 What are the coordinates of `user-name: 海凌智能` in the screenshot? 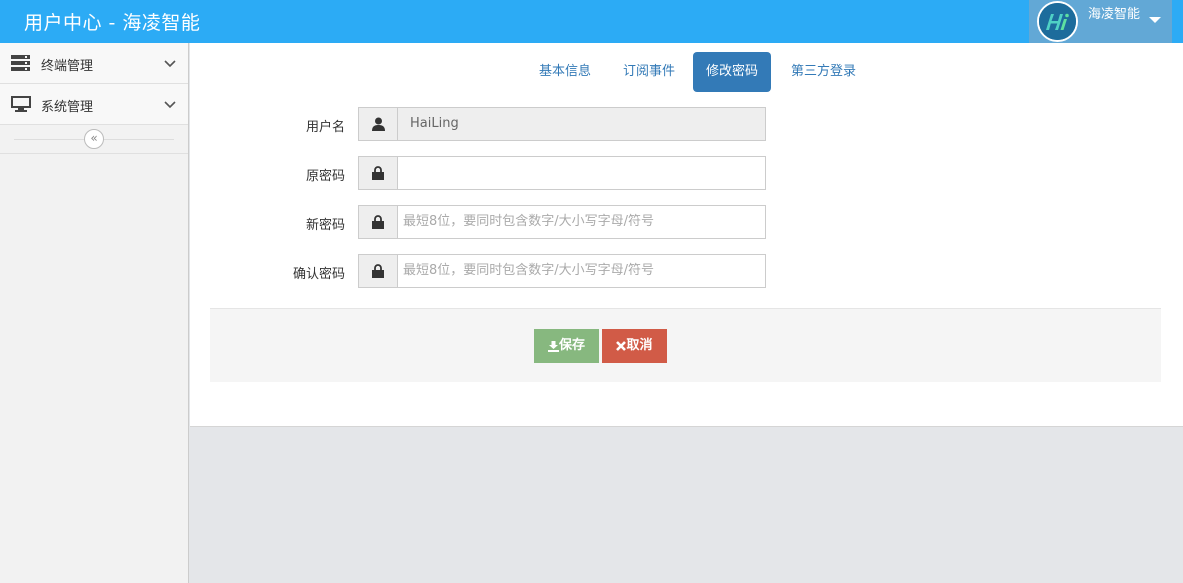 It's located at (1114, 14).